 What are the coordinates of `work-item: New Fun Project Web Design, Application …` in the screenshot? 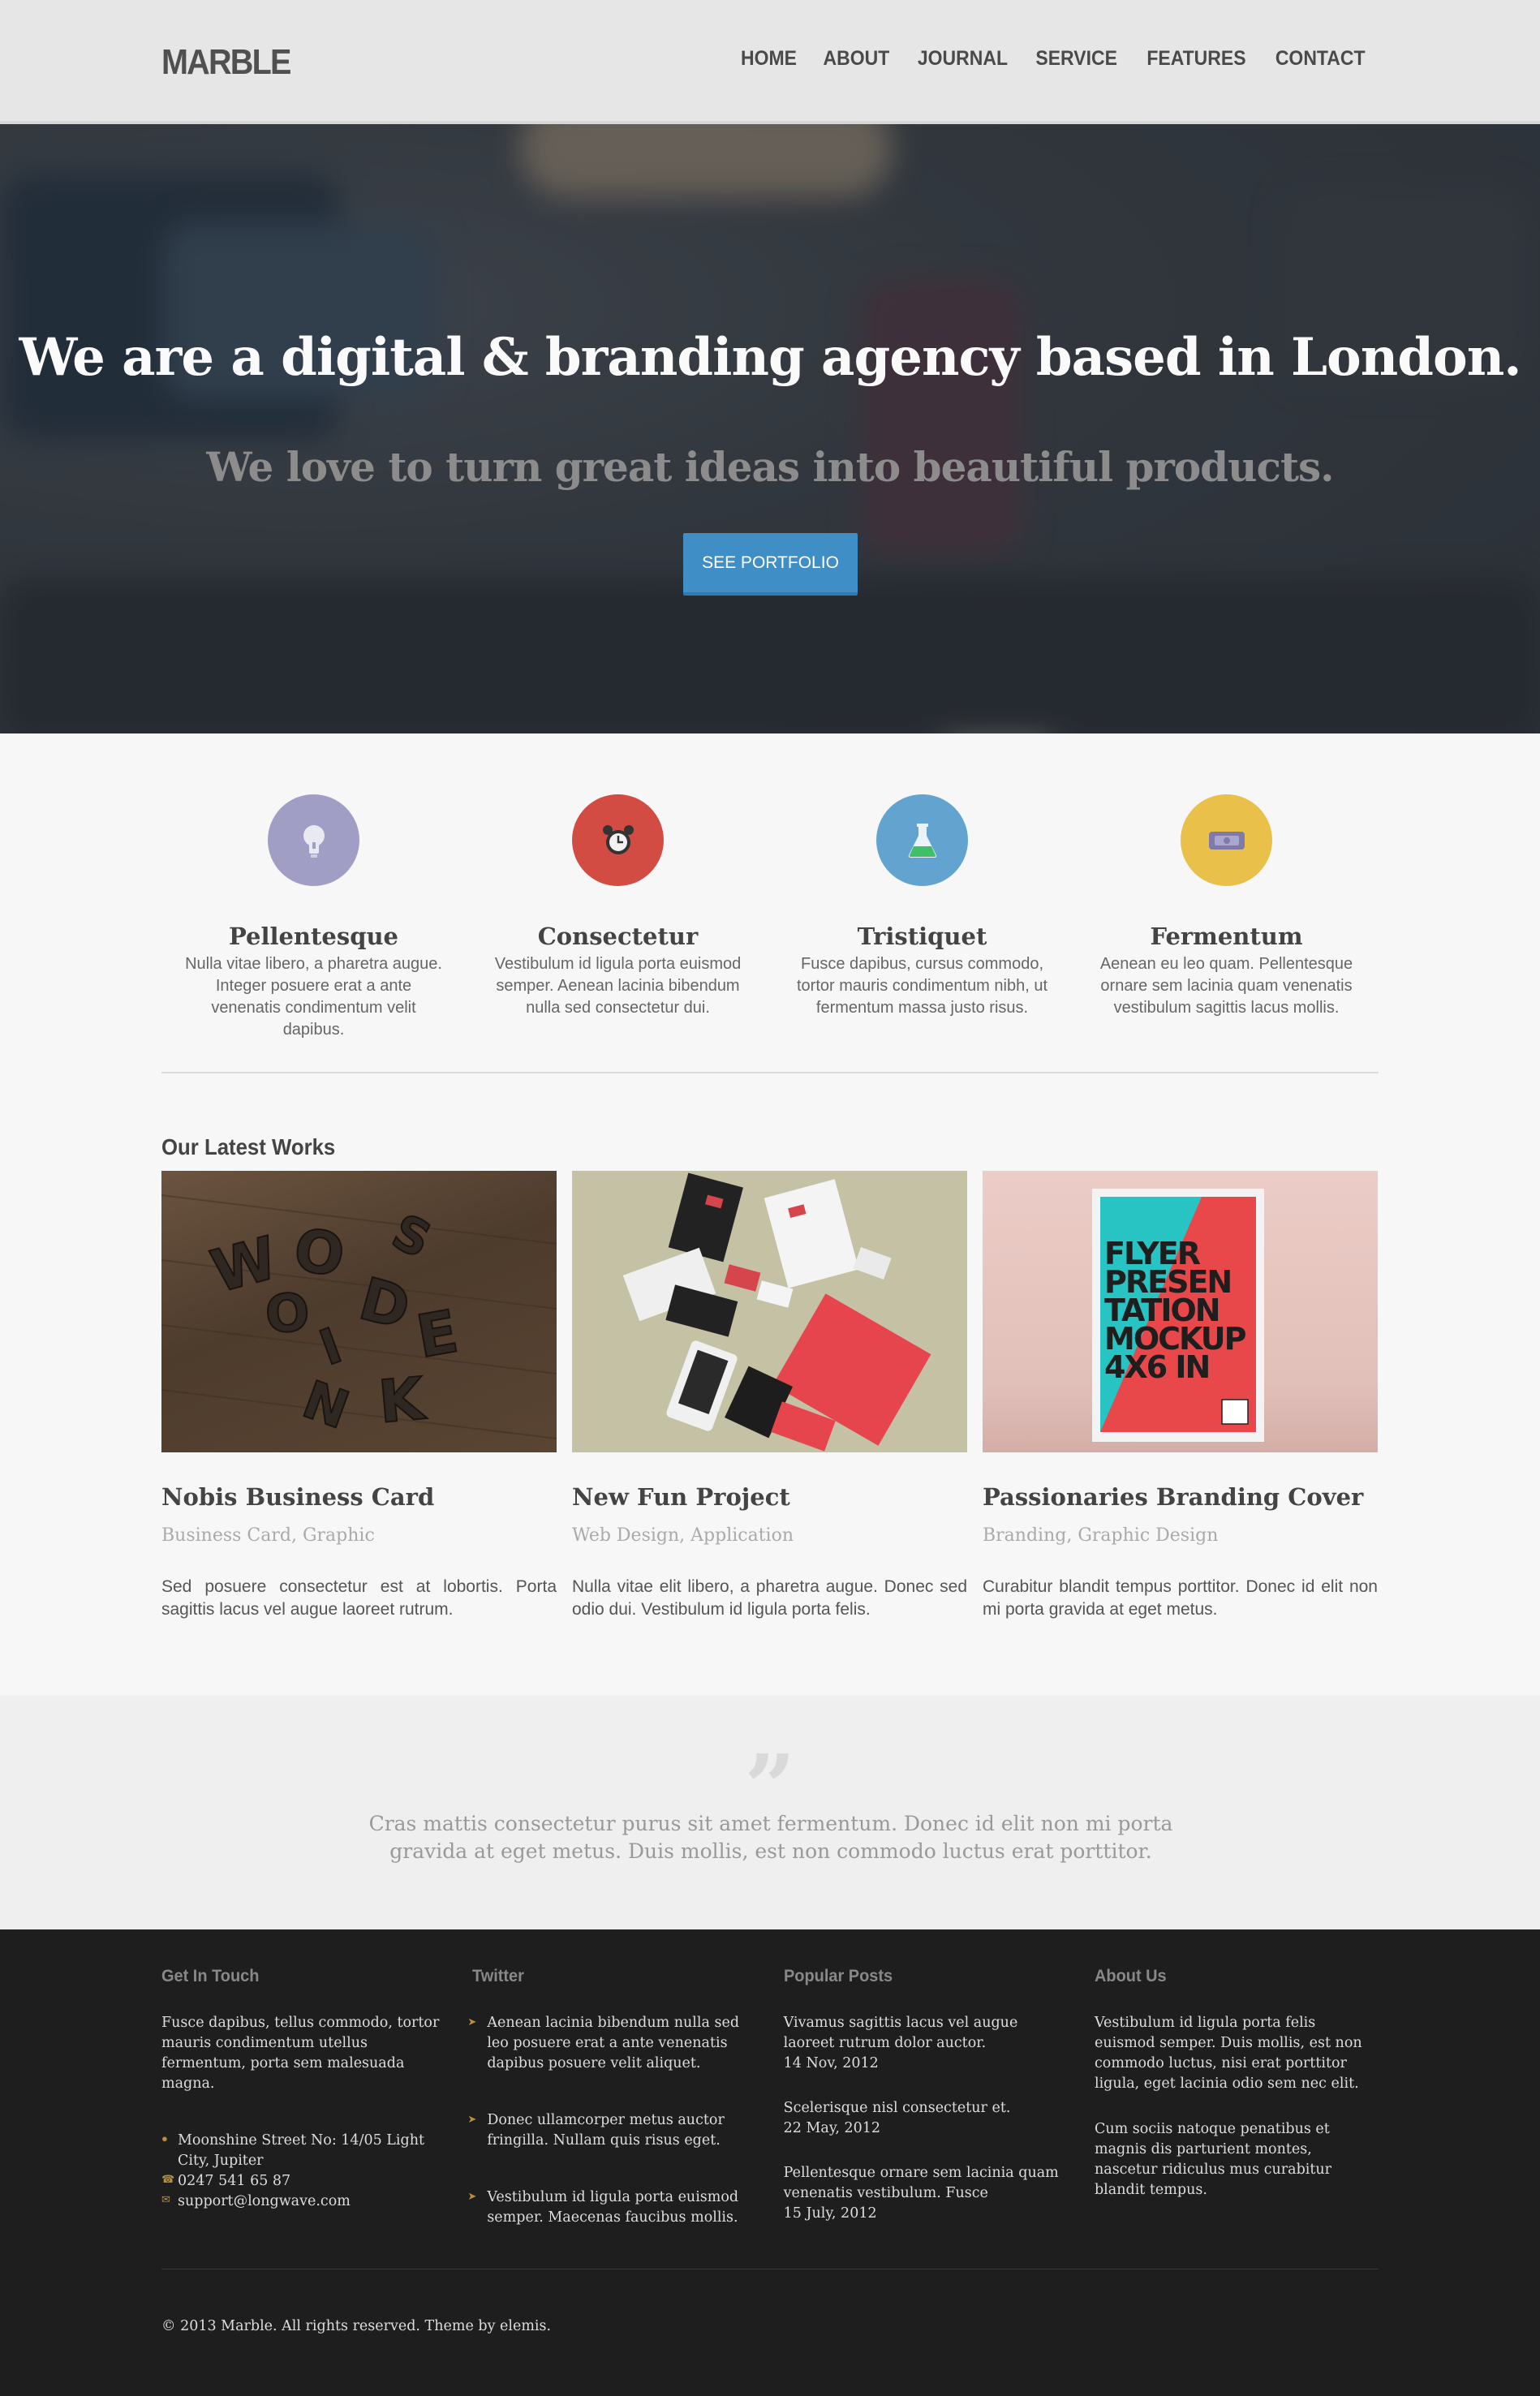 It's located at (769, 1396).